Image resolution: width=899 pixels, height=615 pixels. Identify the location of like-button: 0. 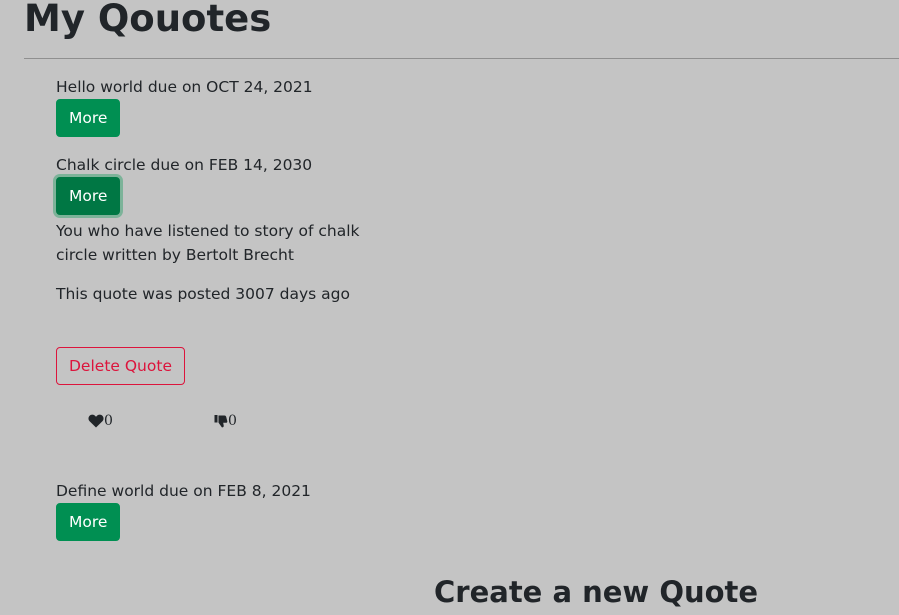
(100, 421).